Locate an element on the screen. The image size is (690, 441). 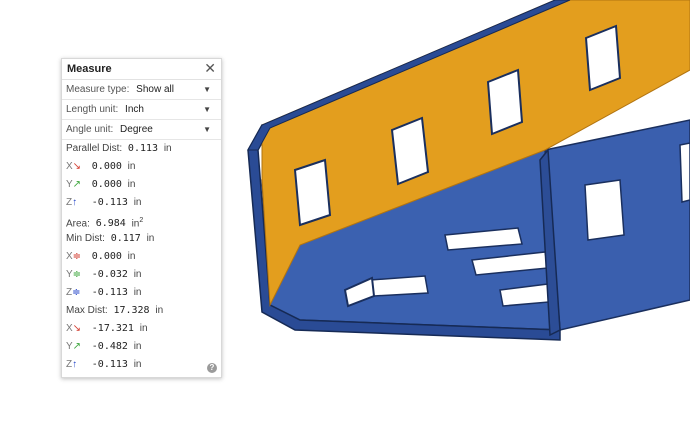
max-x-unit: in is located at coordinates (143, 328).